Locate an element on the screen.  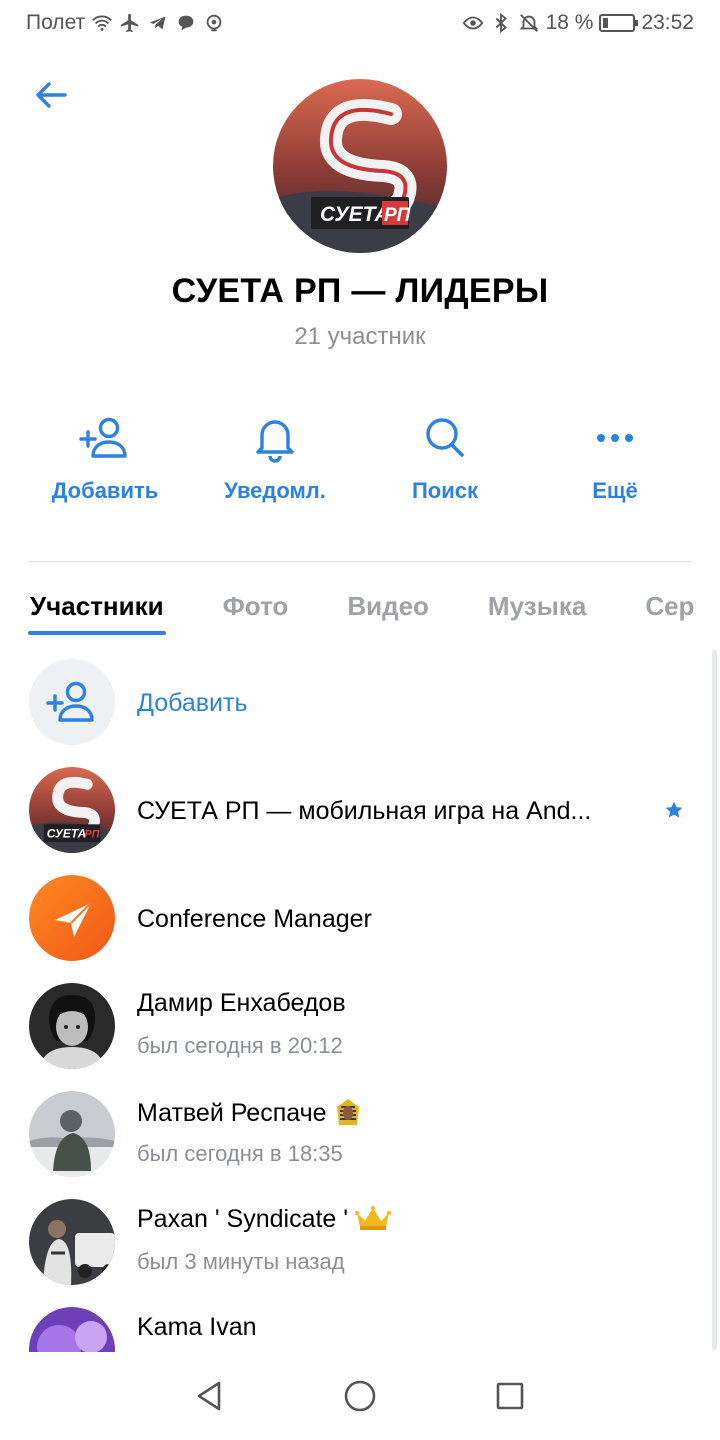
member-name: Conference Manager is located at coordinates (254, 919).